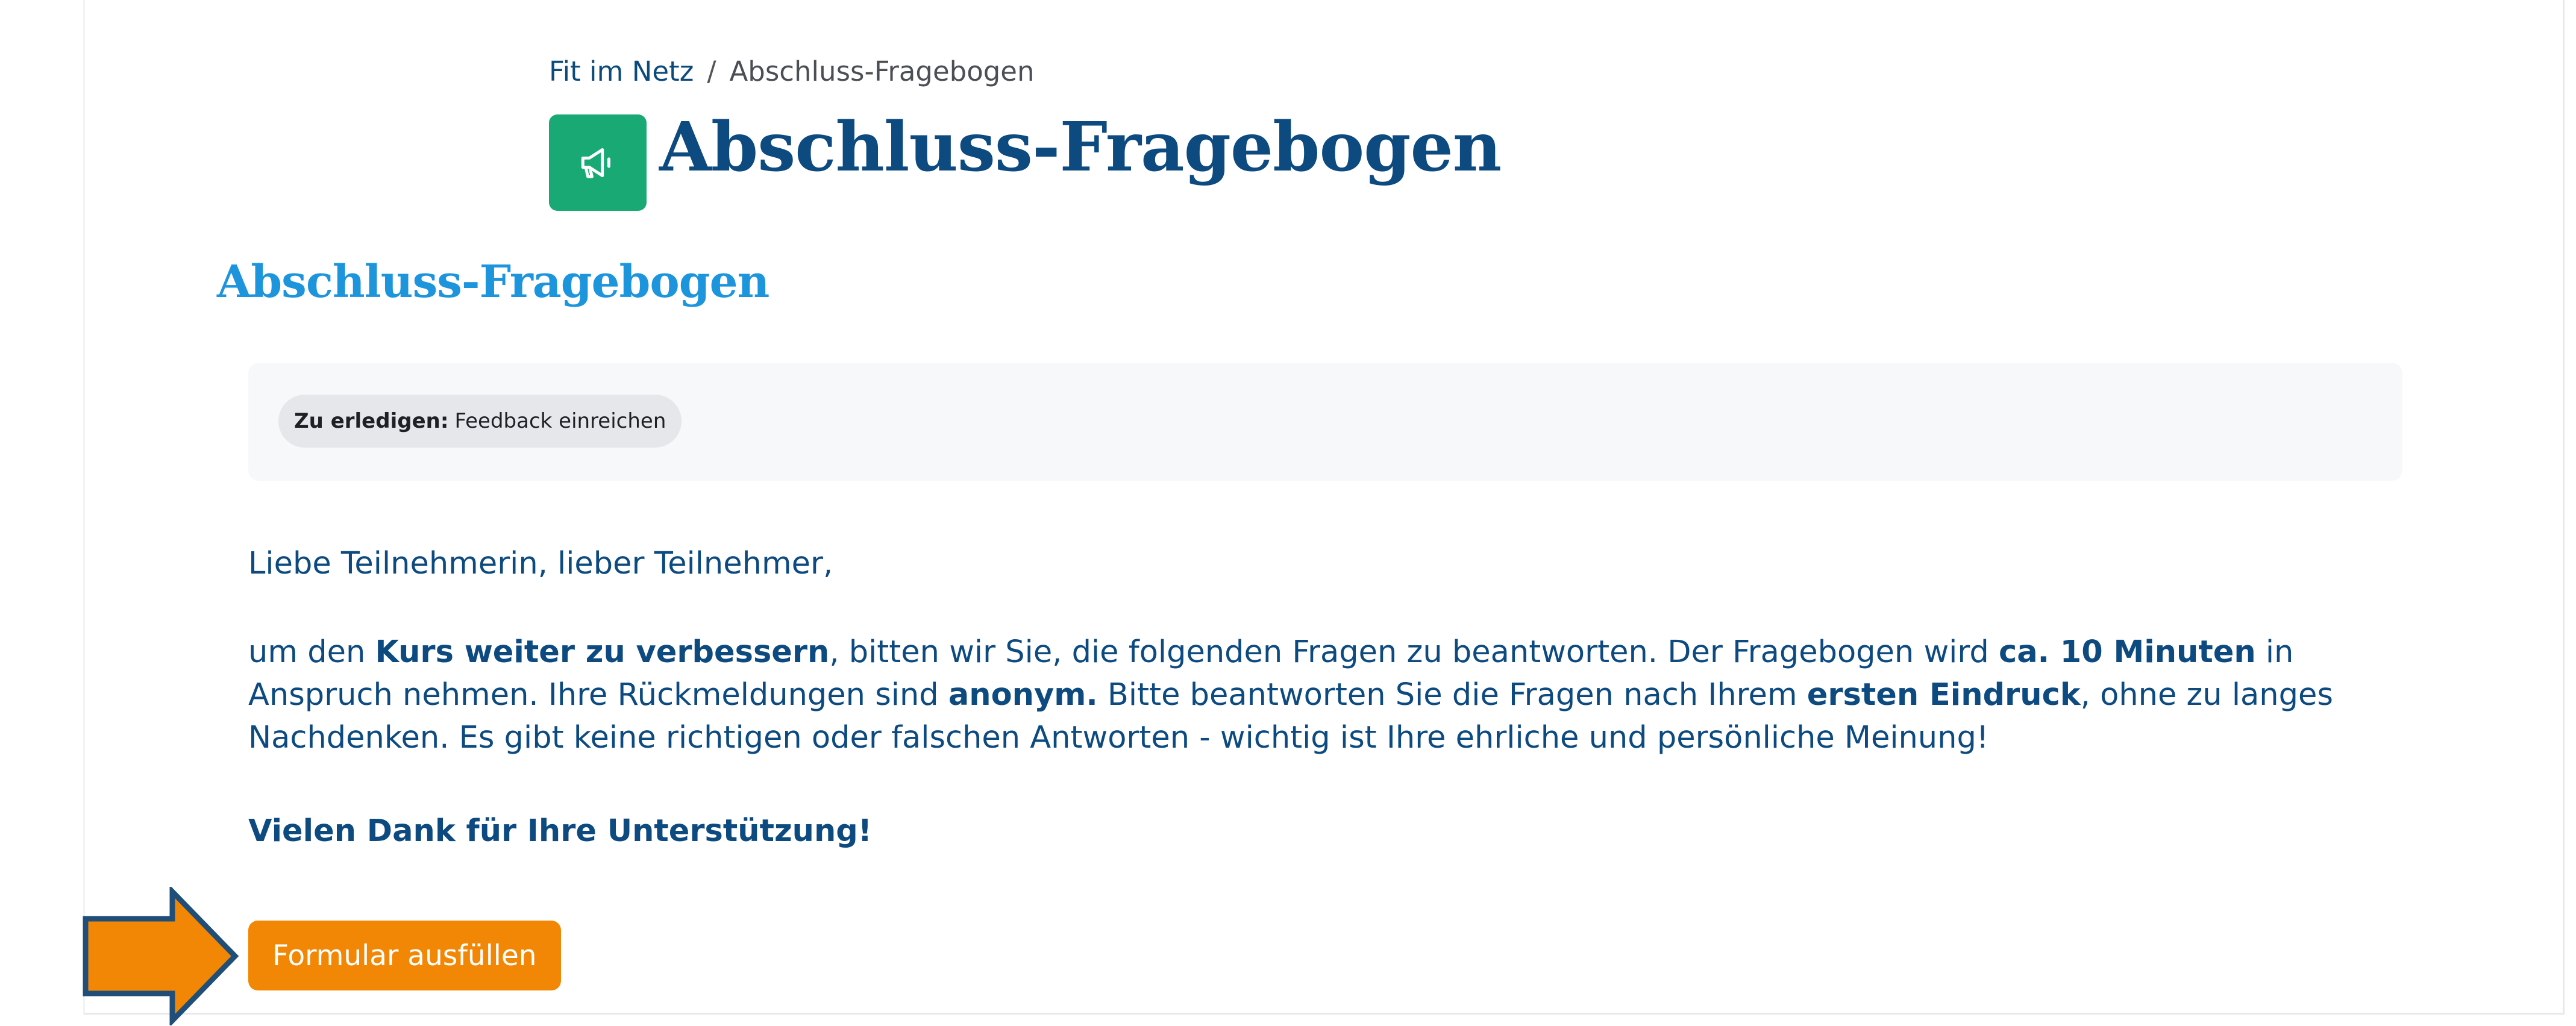  I want to click on fill-form-button: Formular ausfüllen, so click(404, 955).